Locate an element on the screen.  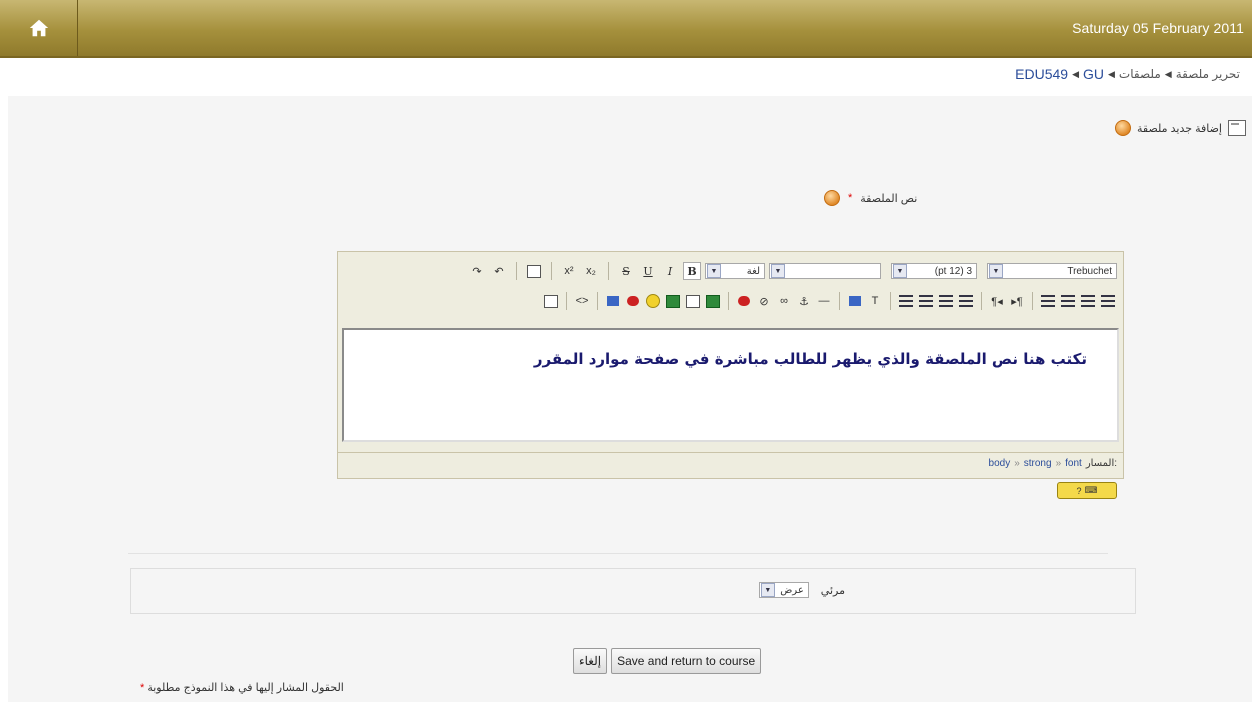
breadcrumb-item-edit-label: تحرير ملصقة is located at coordinates (1207, 74).